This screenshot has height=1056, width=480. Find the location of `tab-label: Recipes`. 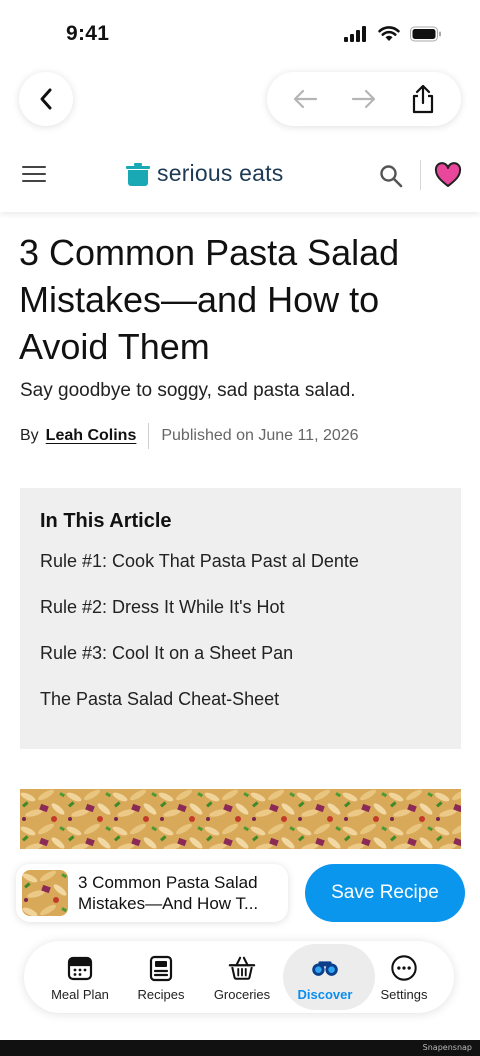

tab-label: Recipes is located at coordinates (161, 994).